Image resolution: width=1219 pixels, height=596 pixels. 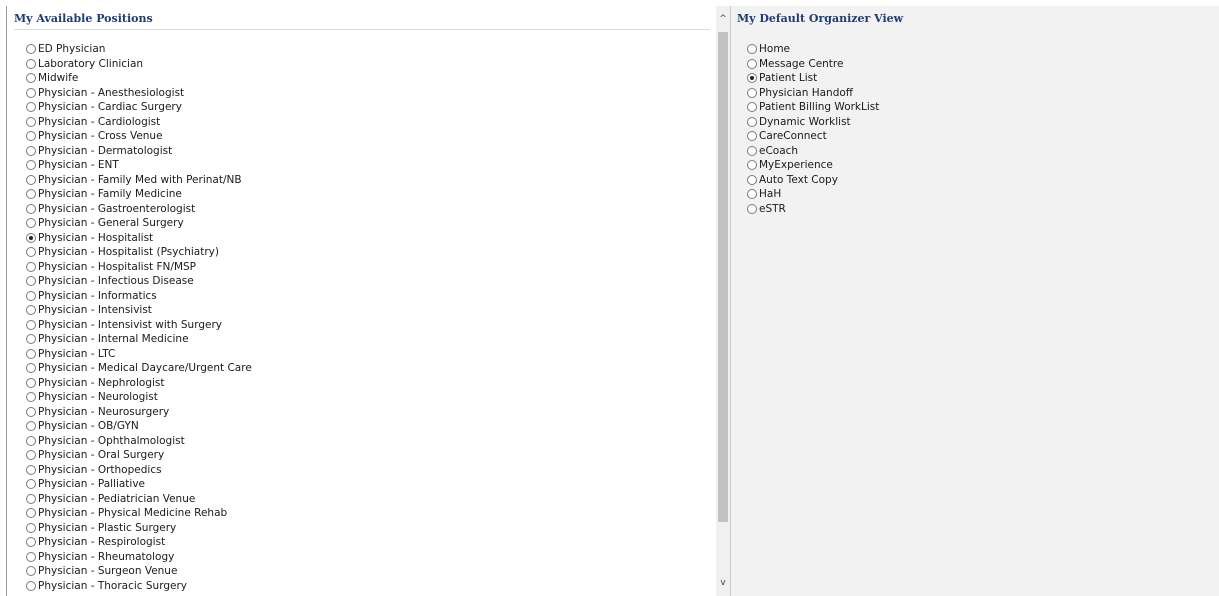 I want to click on organizer-view-option: CareConnect, so click(x=813, y=136).